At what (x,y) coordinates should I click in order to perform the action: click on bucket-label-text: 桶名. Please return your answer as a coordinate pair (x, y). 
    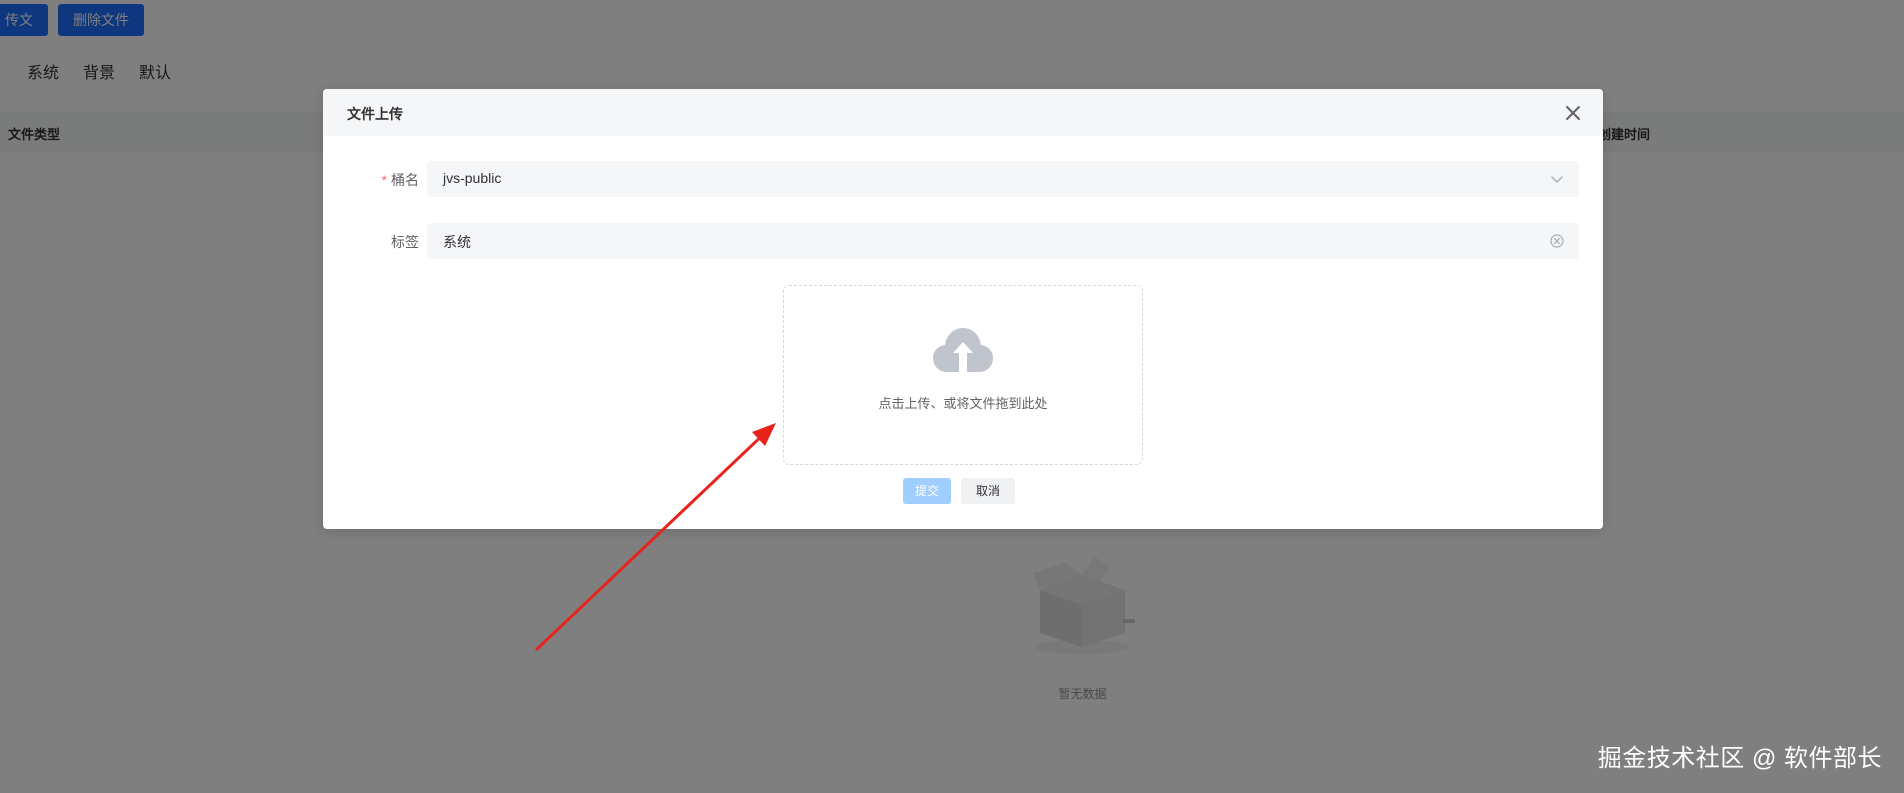
    Looking at the image, I should click on (405, 180).